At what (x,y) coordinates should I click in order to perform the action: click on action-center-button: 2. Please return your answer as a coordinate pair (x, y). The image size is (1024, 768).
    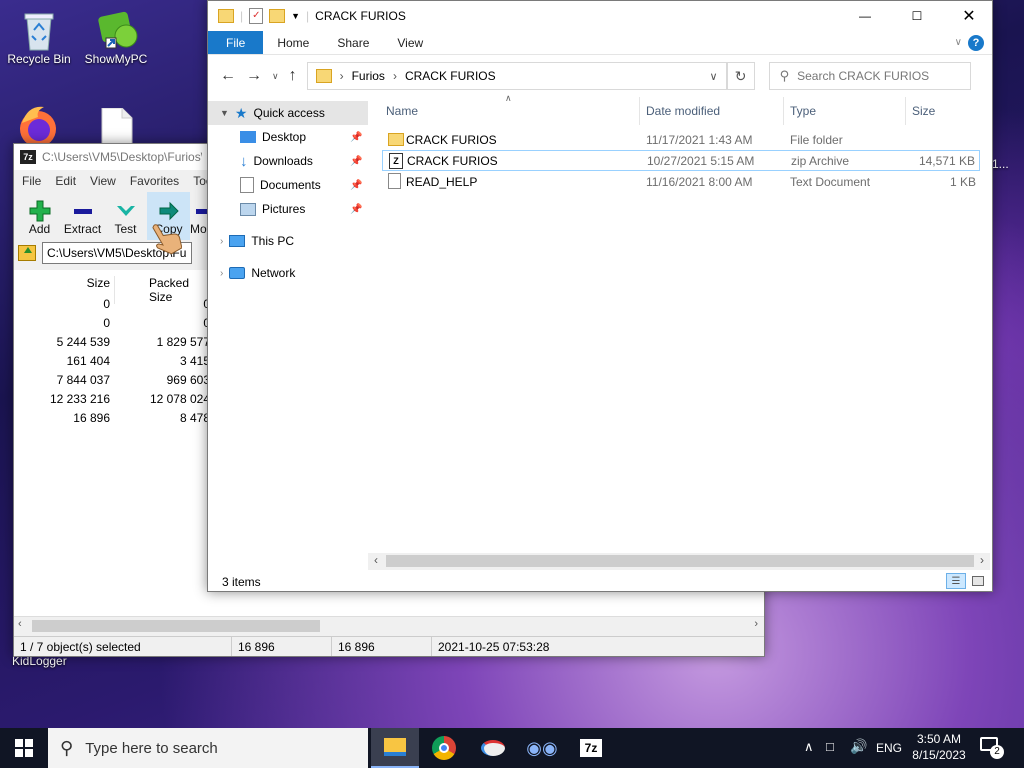
    Looking at the image, I should click on (992, 748).